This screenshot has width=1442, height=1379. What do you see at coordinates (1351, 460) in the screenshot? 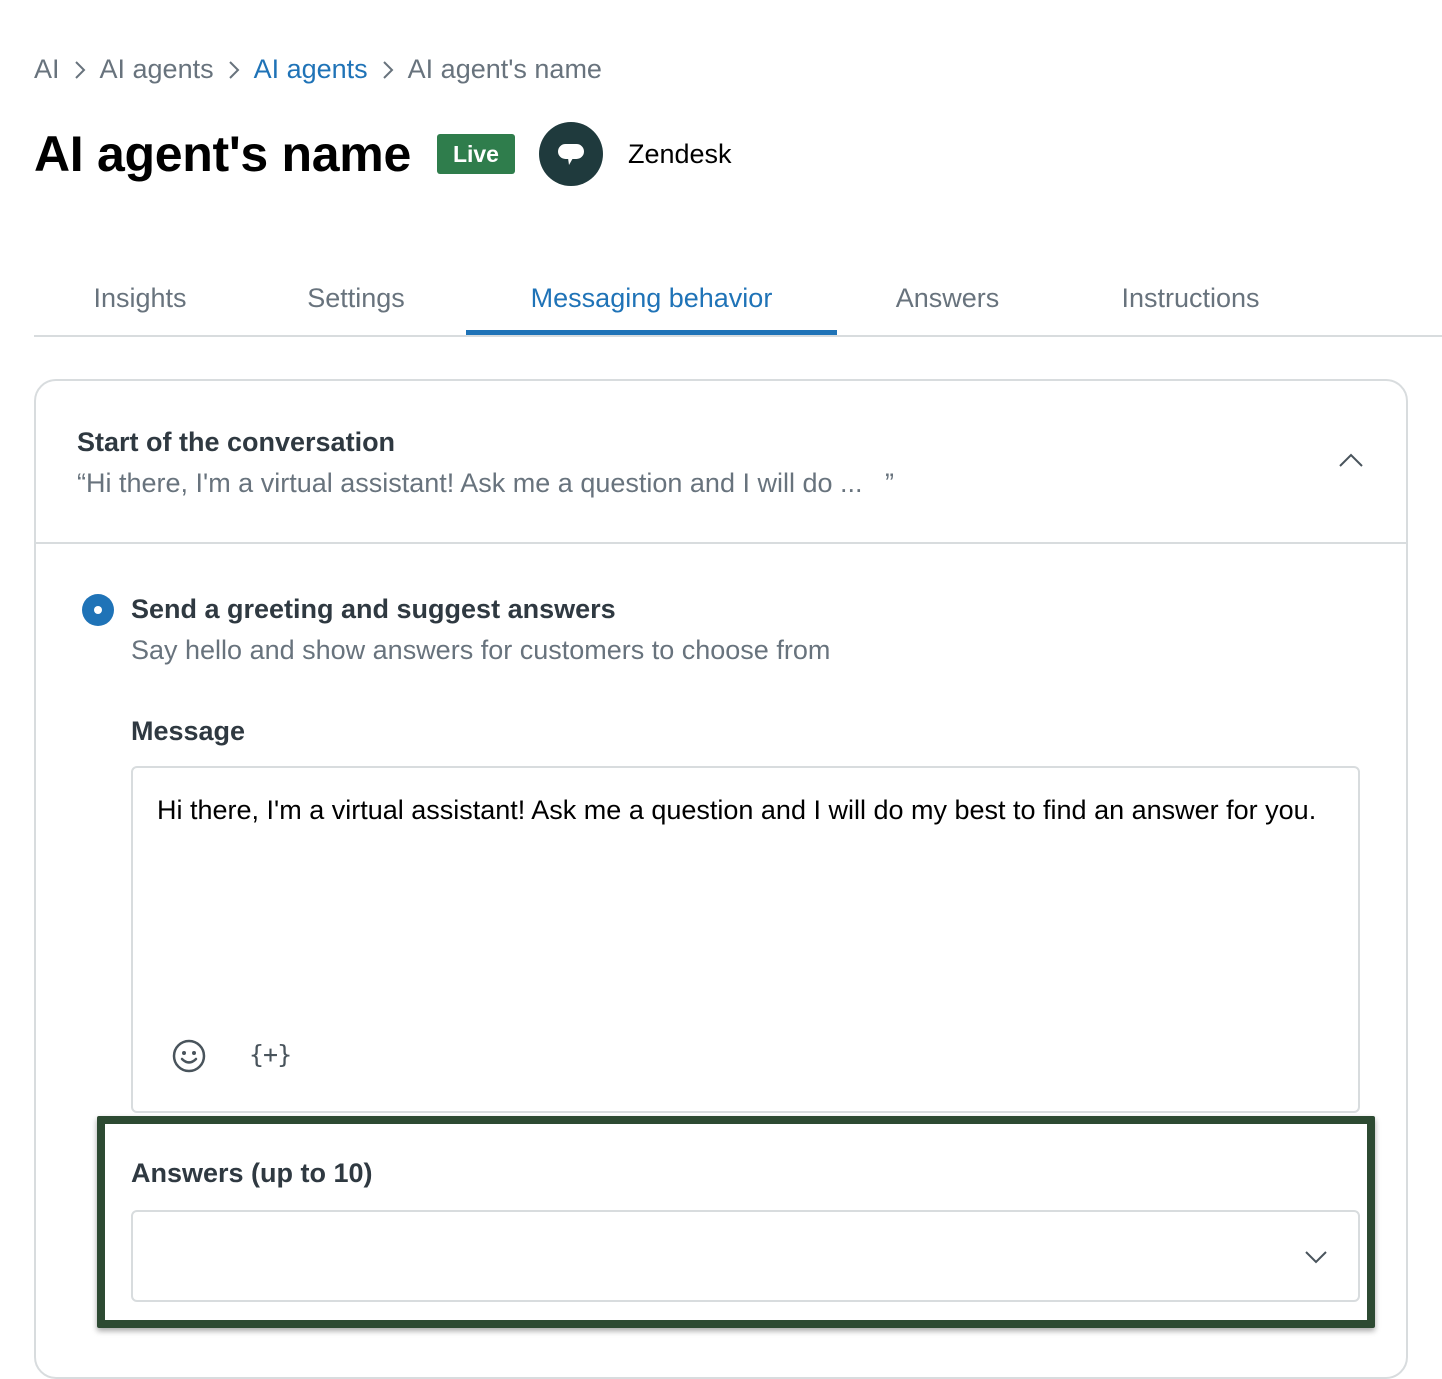
I see `chevron-up-icon` at bounding box center [1351, 460].